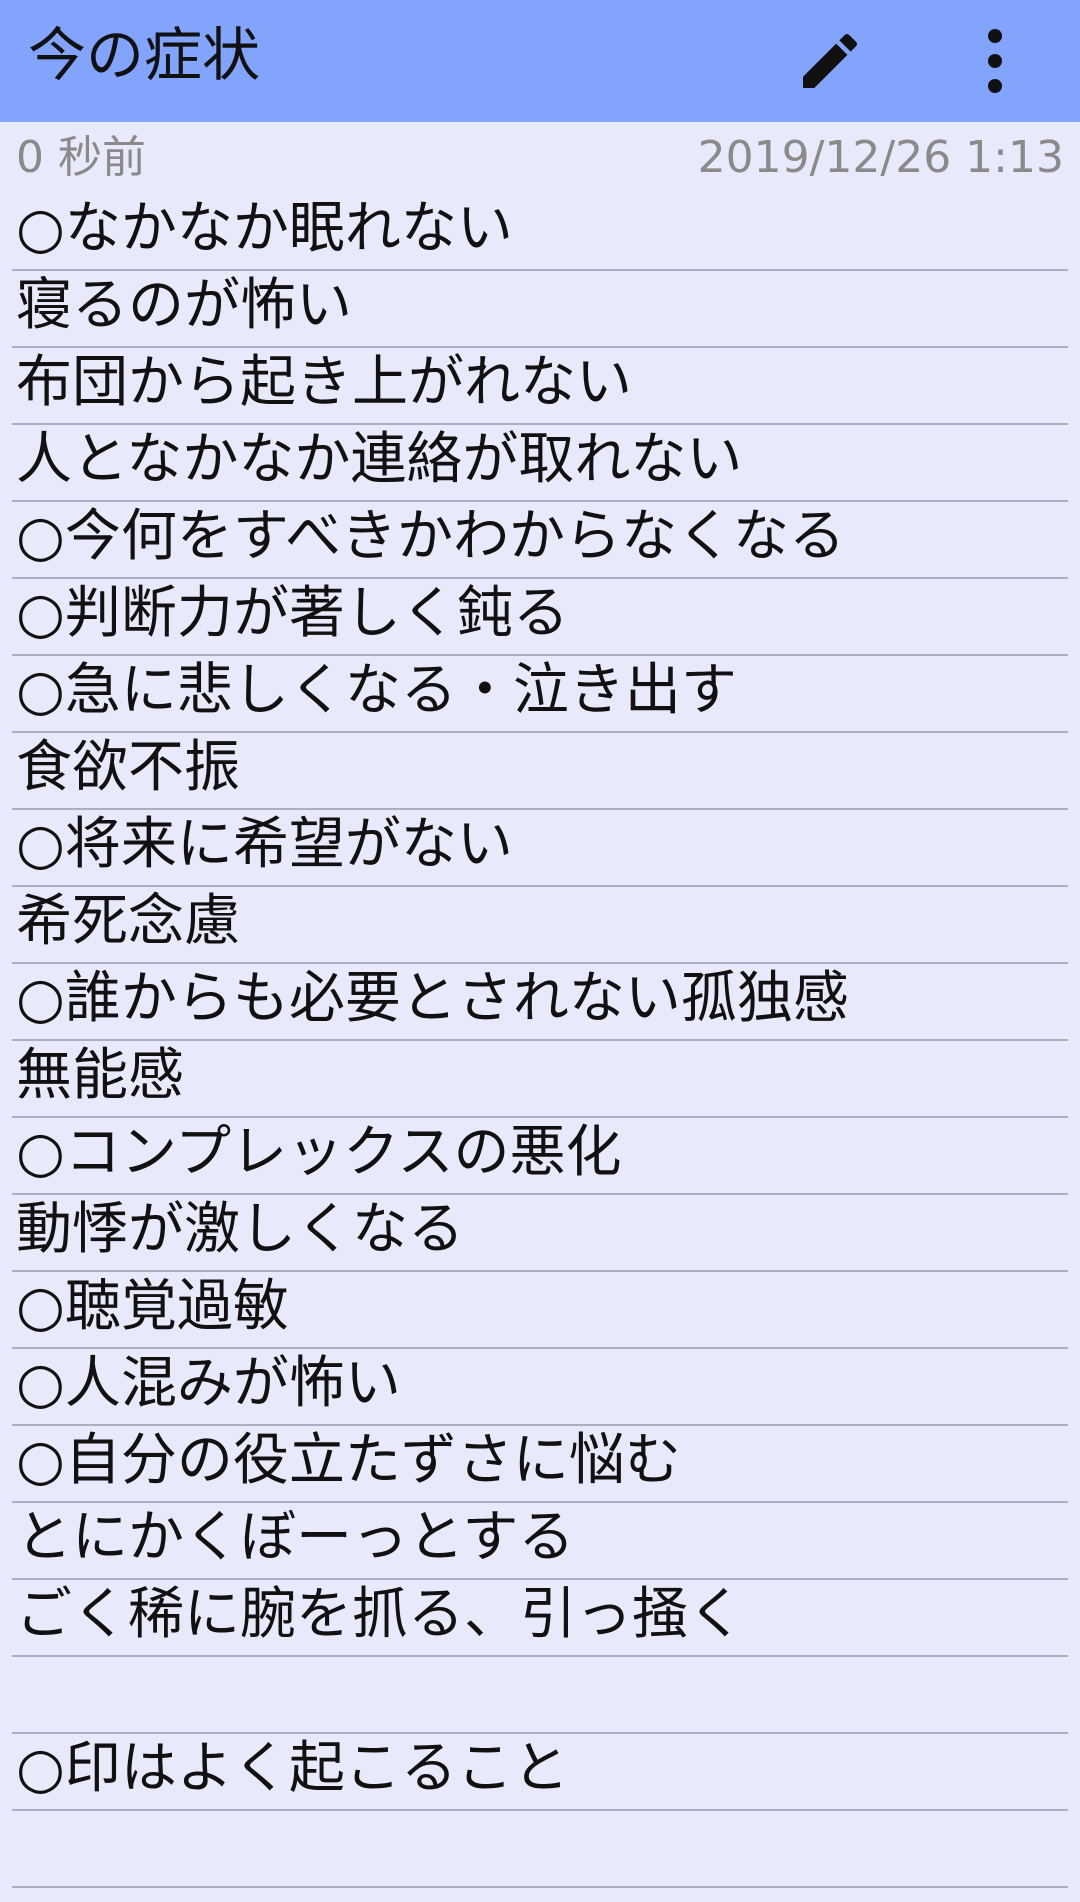  Describe the element at coordinates (540, 1772) in the screenshot. I see `note-line: ○印はよく起こること` at that location.